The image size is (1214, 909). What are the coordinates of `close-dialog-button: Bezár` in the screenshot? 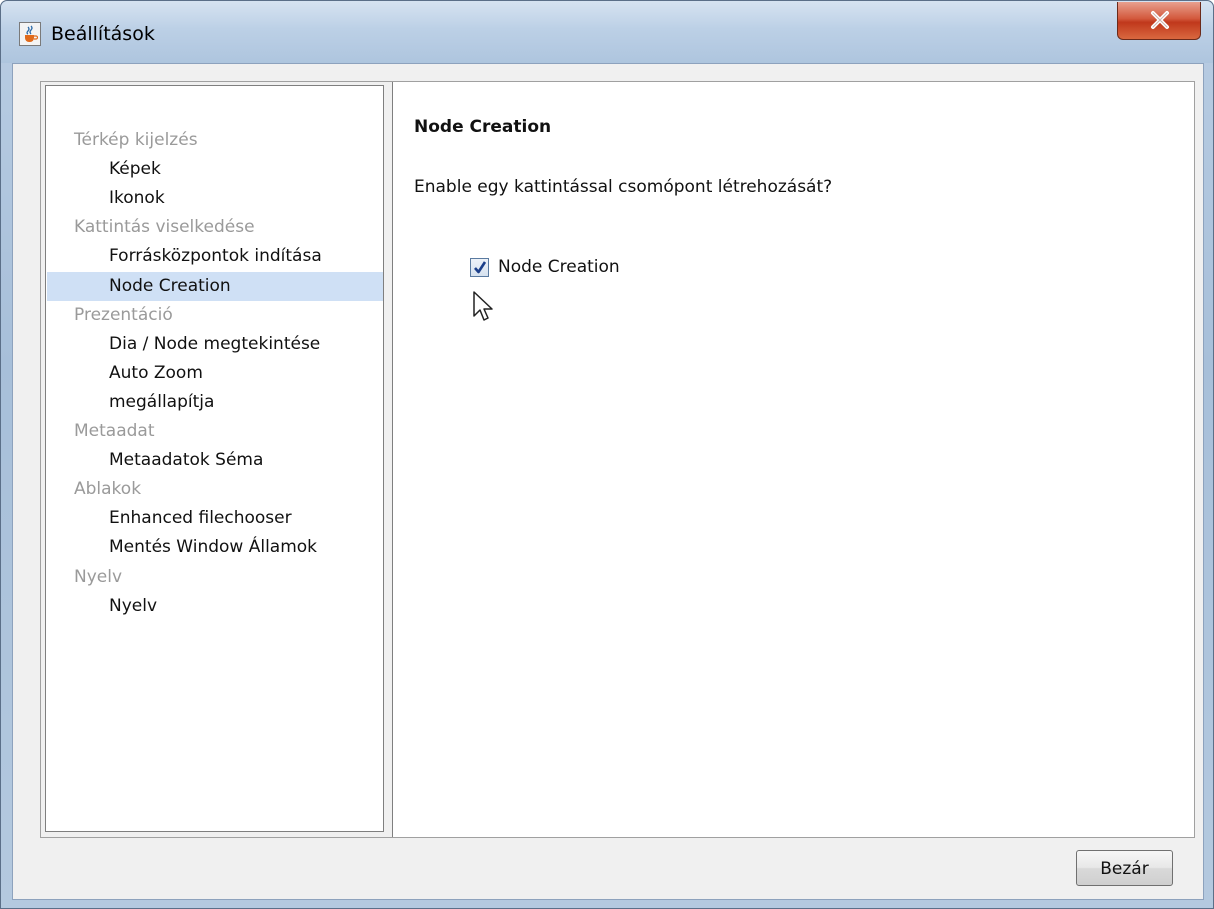 It's located at (1124, 868).